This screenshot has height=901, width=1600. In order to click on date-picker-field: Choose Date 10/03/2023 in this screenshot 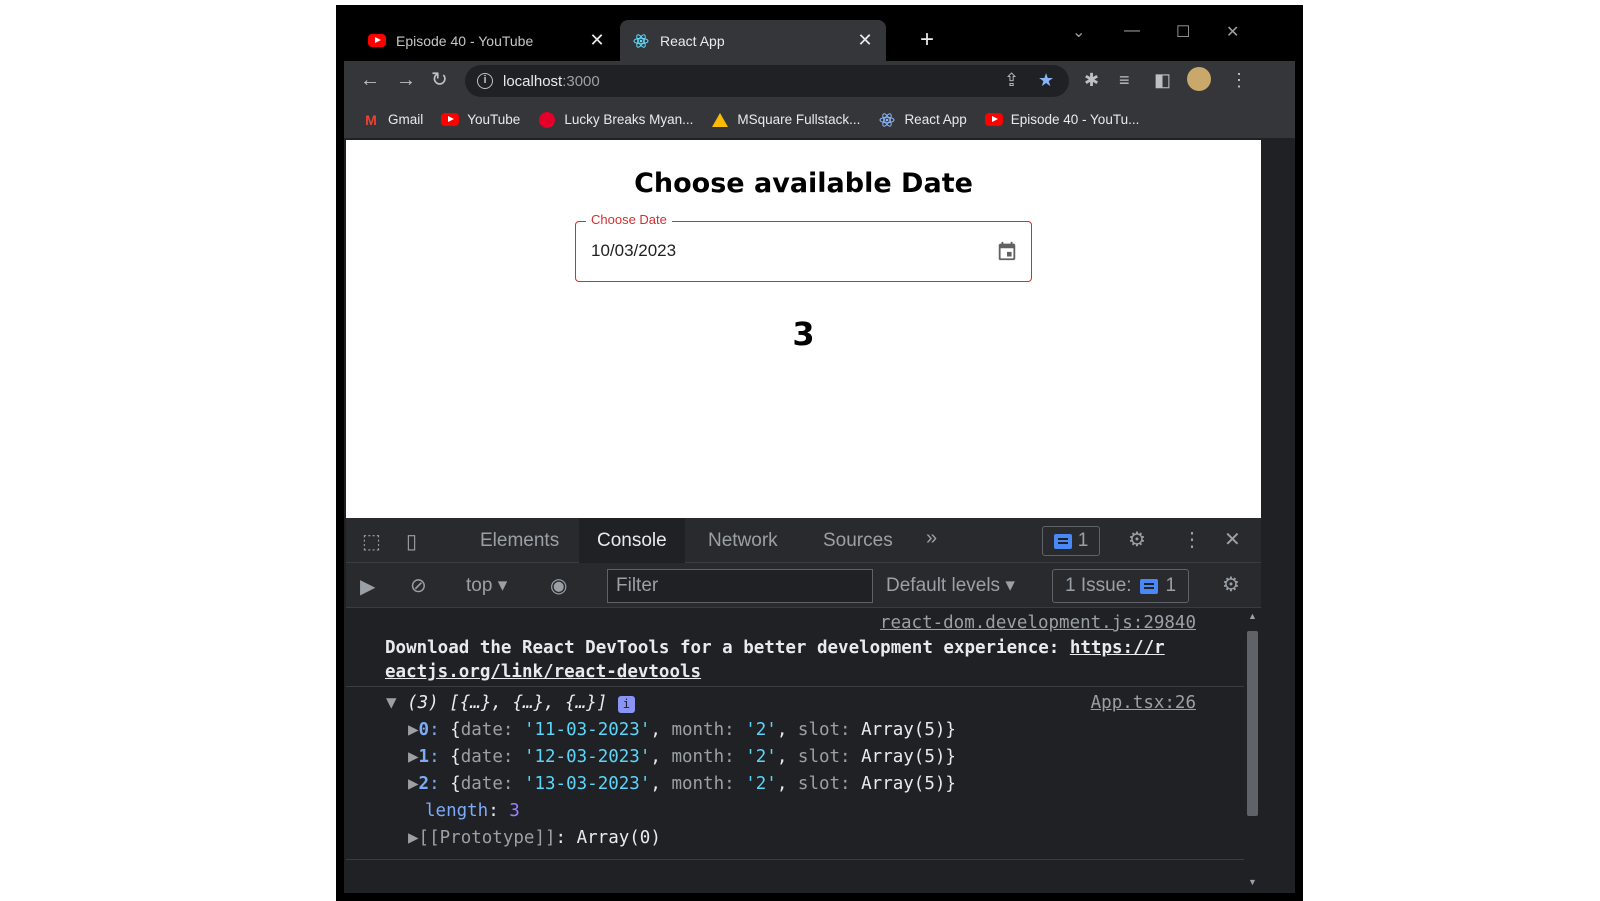, I will do `click(803, 247)`.